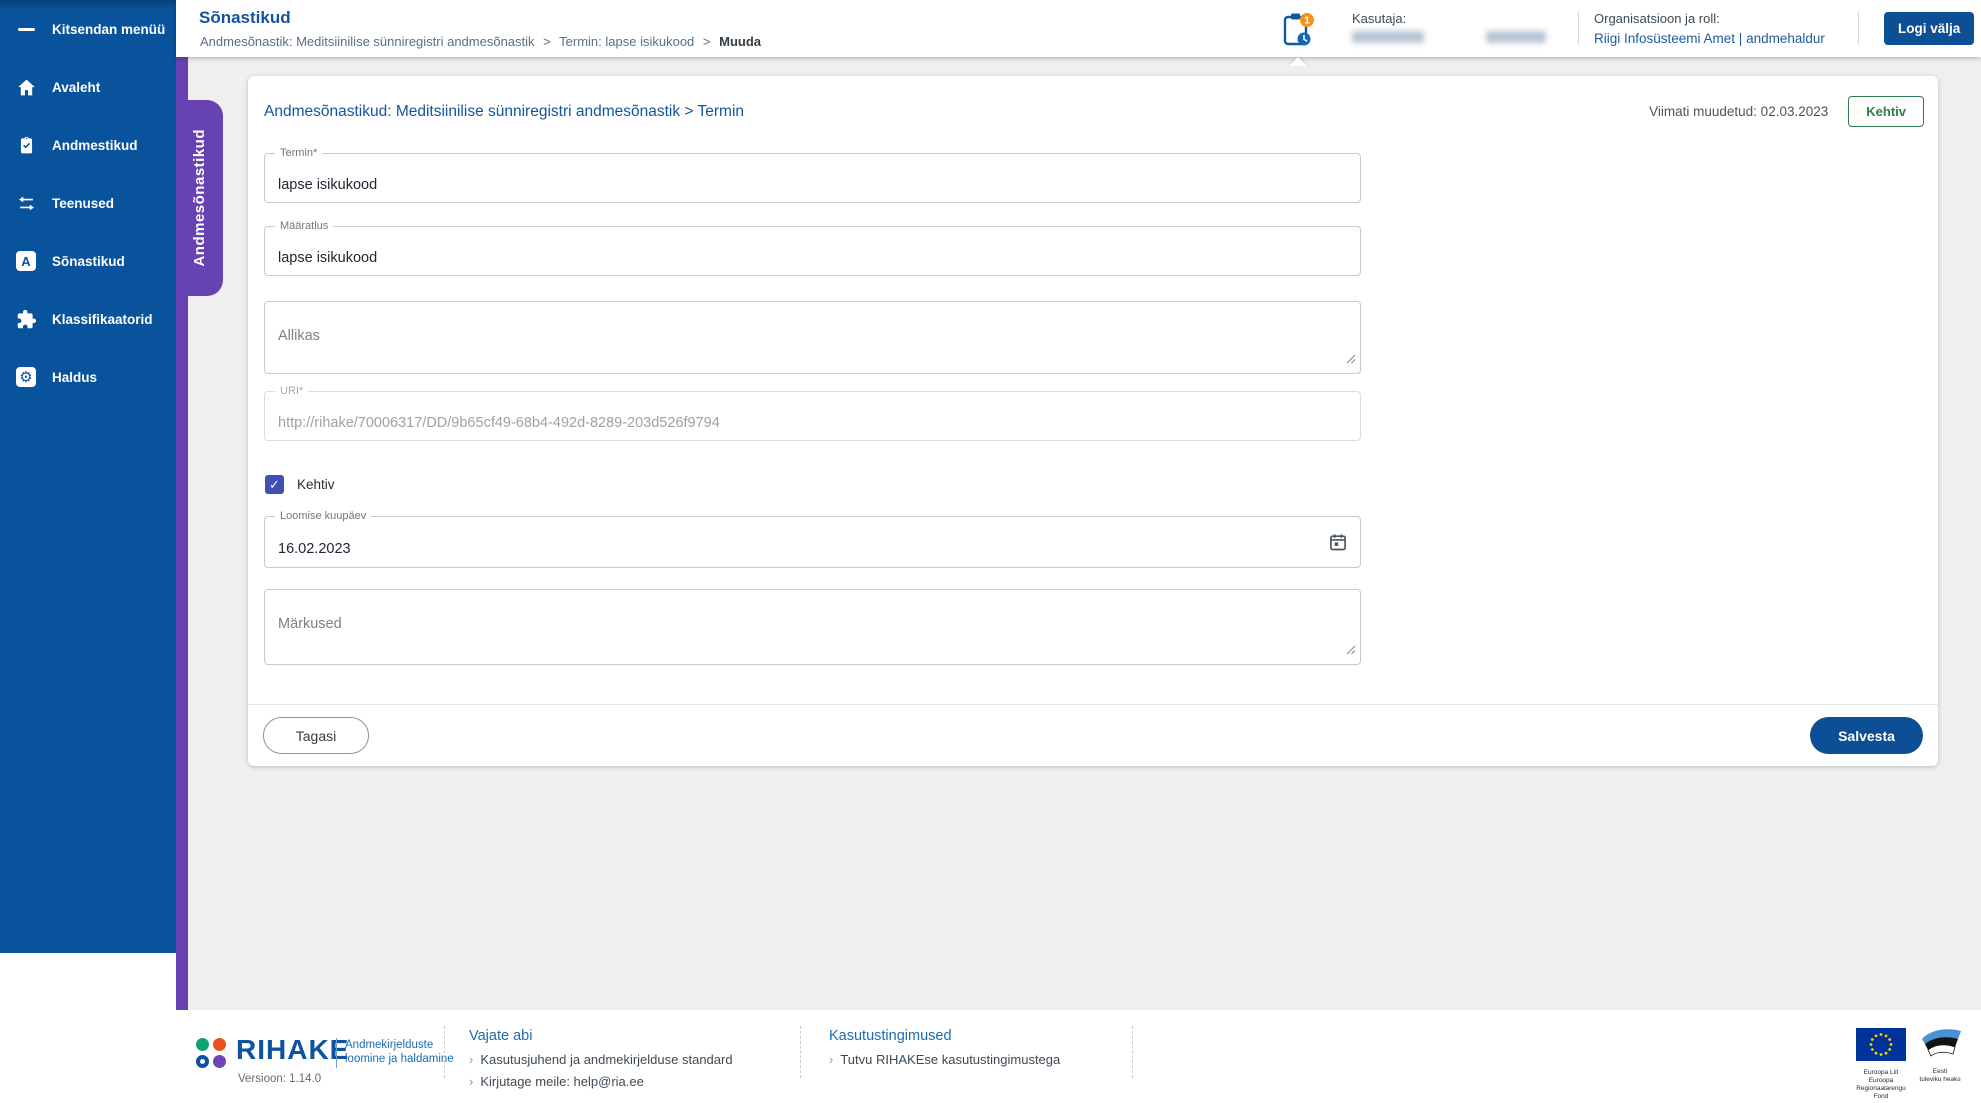  Describe the element at coordinates (812, 178) in the screenshot. I see `termin-input` at that location.